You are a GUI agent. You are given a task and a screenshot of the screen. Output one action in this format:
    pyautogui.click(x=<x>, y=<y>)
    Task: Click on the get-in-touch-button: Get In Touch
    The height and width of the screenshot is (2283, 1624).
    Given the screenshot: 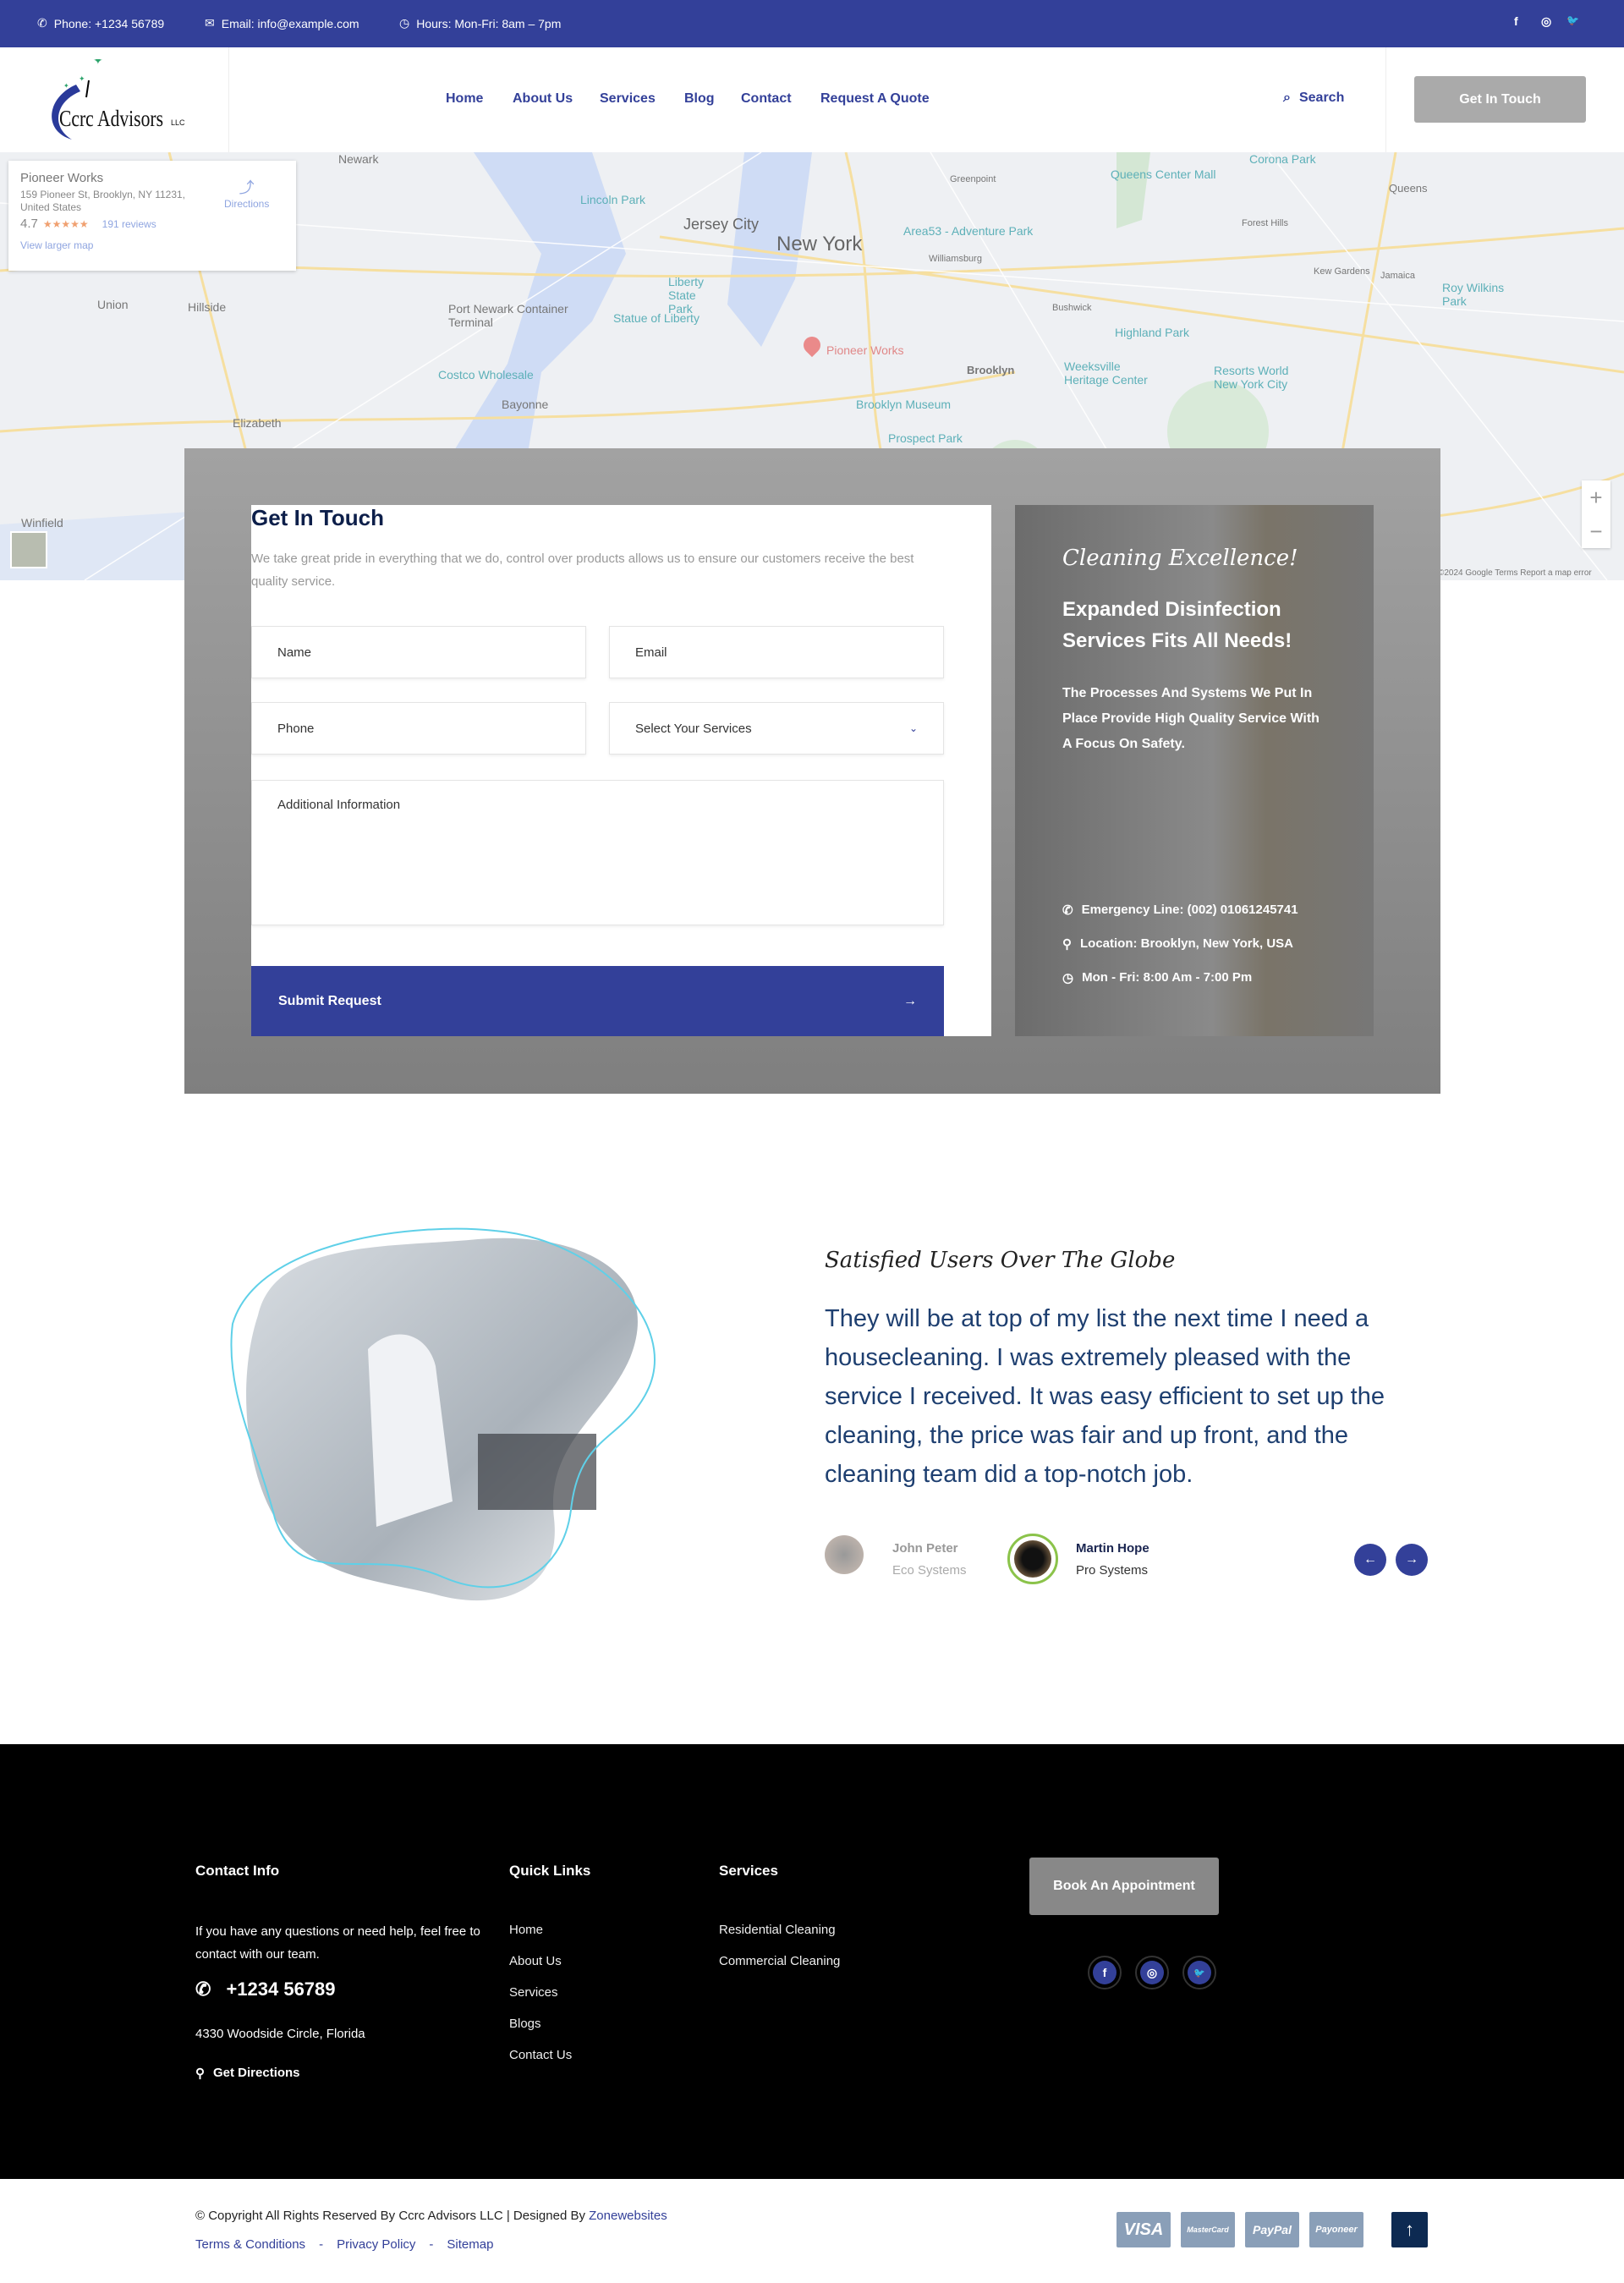 What is the action you would take?
    pyautogui.click(x=1500, y=99)
    